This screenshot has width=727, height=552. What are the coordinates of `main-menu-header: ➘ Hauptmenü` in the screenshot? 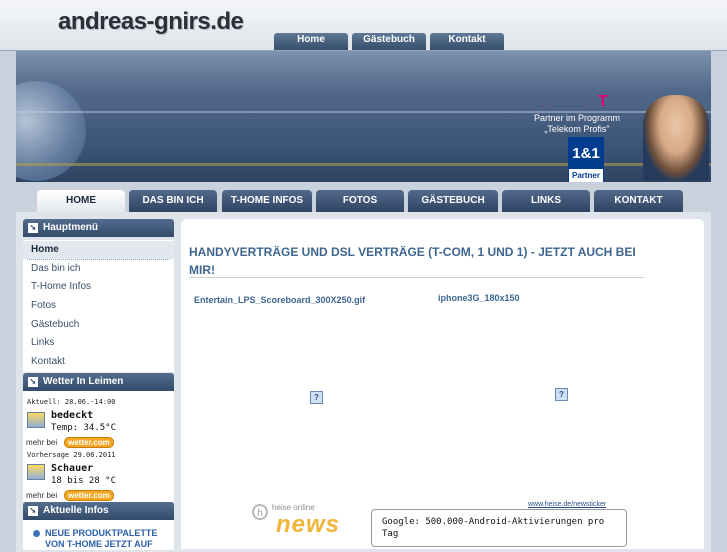 It's located at (98, 228).